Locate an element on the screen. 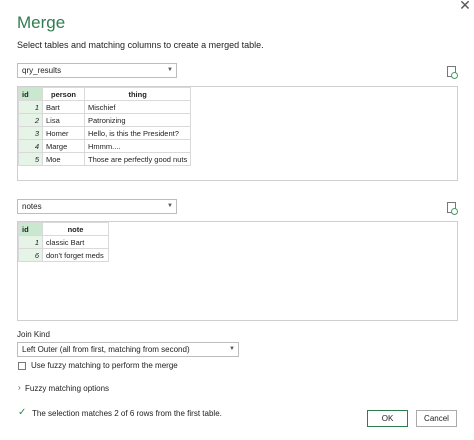 This screenshot has height=440, width=474. cell-thing: Patronizing is located at coordinates (137, 120).